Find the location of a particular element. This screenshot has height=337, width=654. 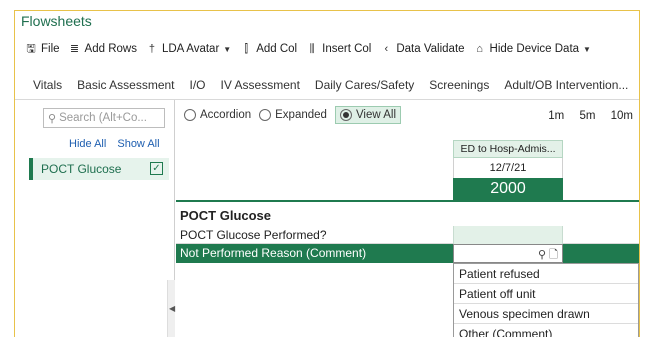

hide-device-data-label: Hide Device Data is located at coordinates (534, 49).